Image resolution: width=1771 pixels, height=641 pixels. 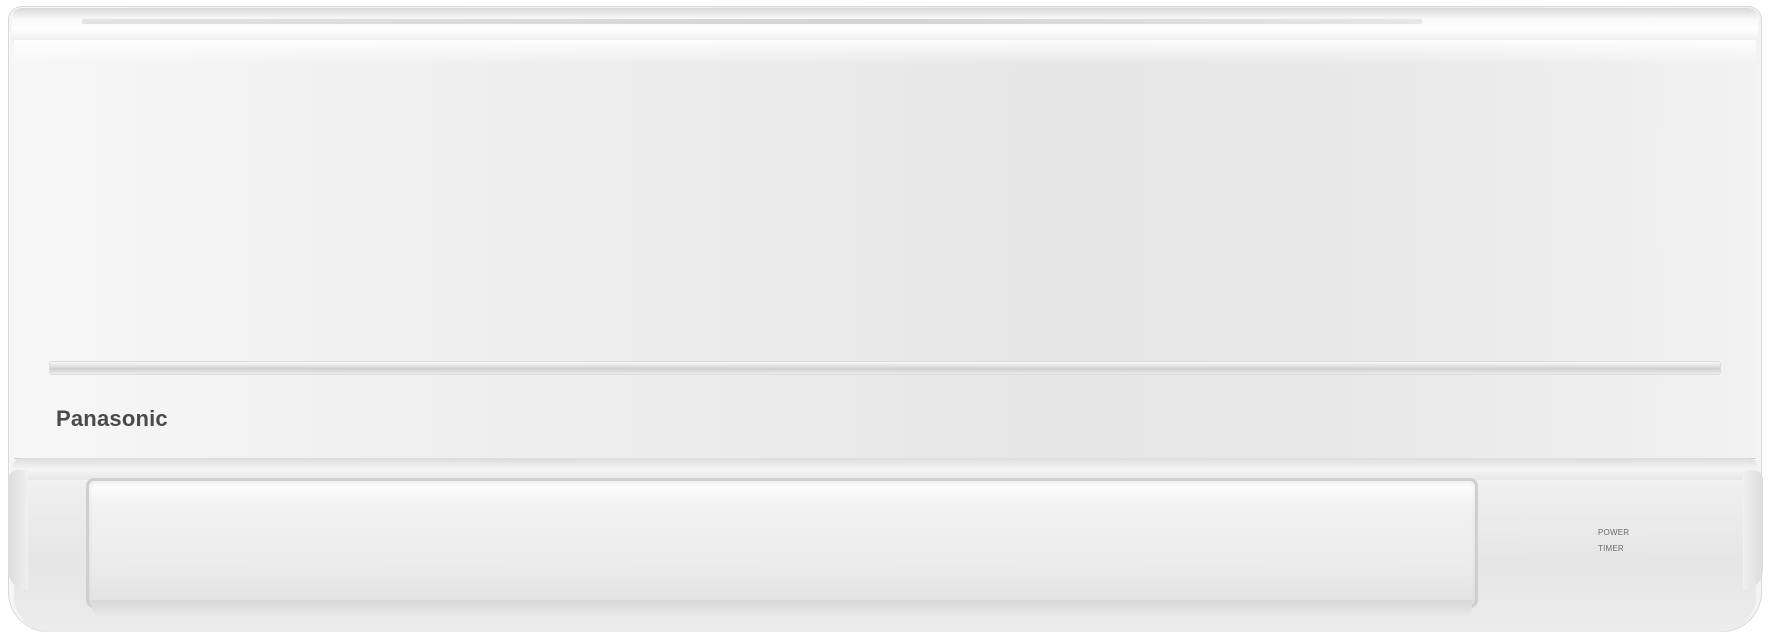 What do you see at coordinates (782, 608) in the screenshot?
I see `louver-bottom-edge` at bounding box center [782, 608].